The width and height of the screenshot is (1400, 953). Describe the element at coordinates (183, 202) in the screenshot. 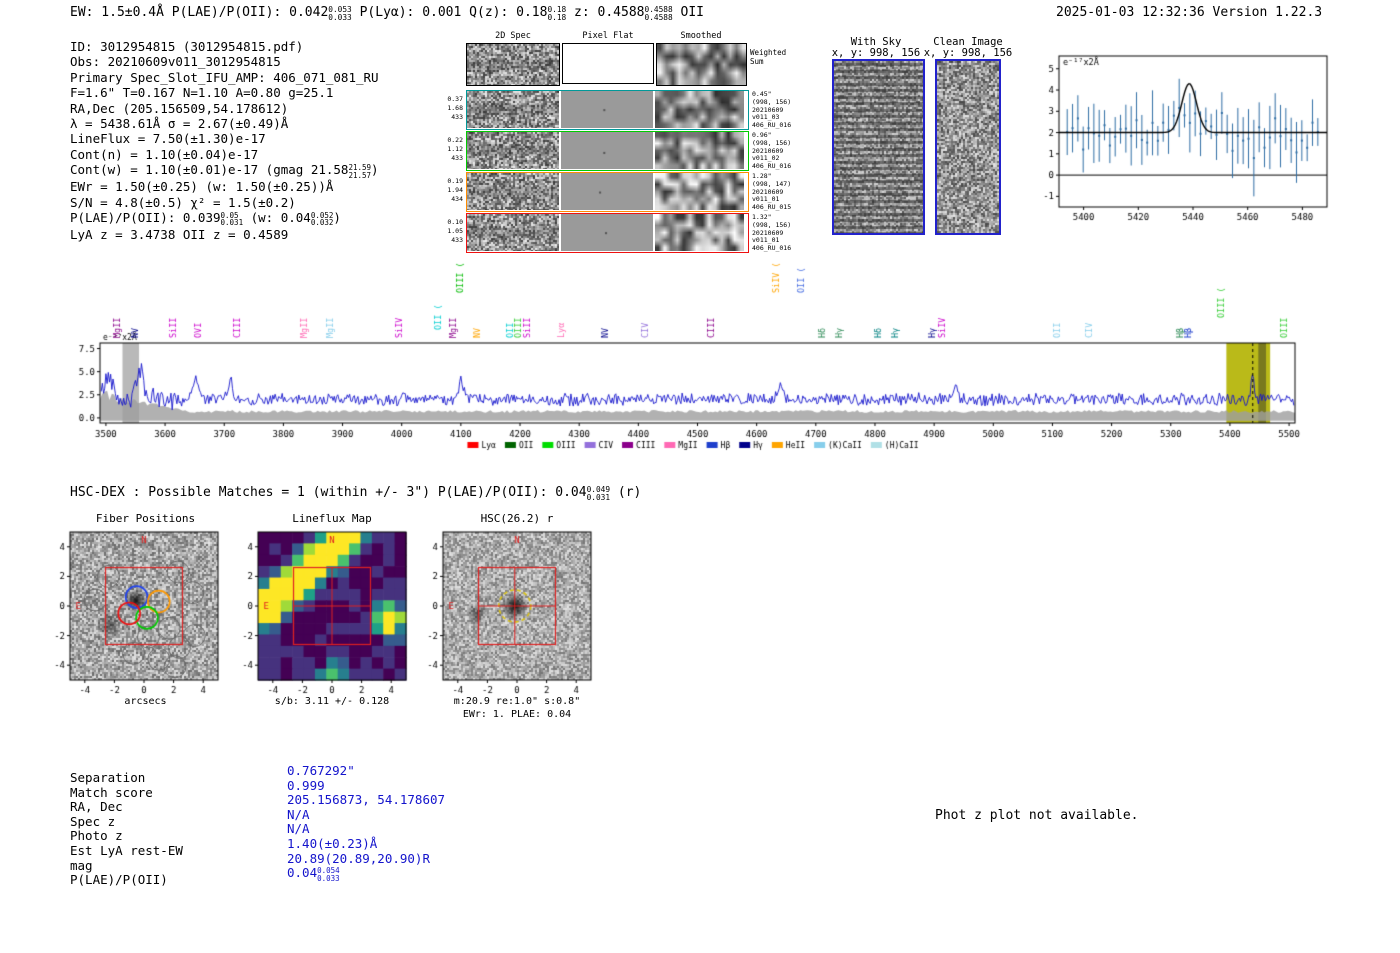

I see `text-segment: S/N = 4.8(±0.5) χ² = 1.5(±0.2)` at that location.